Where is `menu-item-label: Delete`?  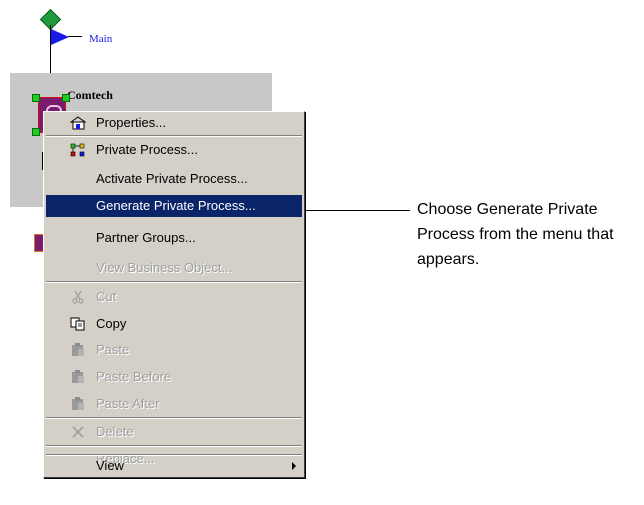 menu-item-label: Delete is located at coordinates (115, 431).